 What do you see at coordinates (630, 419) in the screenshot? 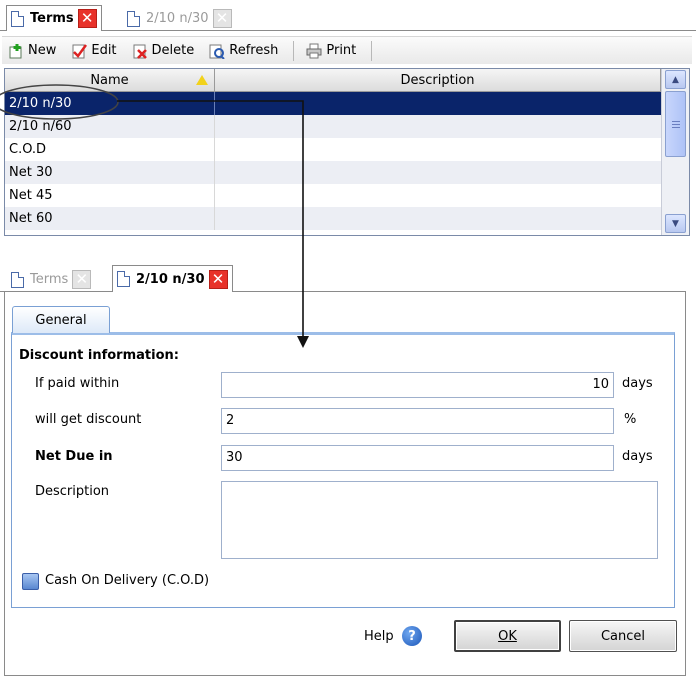
I see `discount-unit: %` at bounding box center [630, 419].